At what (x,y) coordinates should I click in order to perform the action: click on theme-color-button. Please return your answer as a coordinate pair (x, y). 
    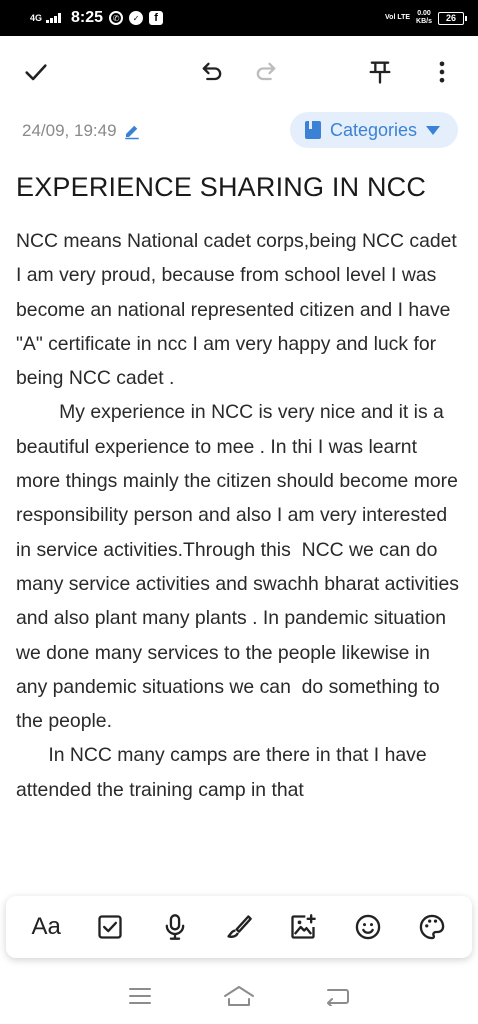
    Looking at the image, I should click on (432, 927).